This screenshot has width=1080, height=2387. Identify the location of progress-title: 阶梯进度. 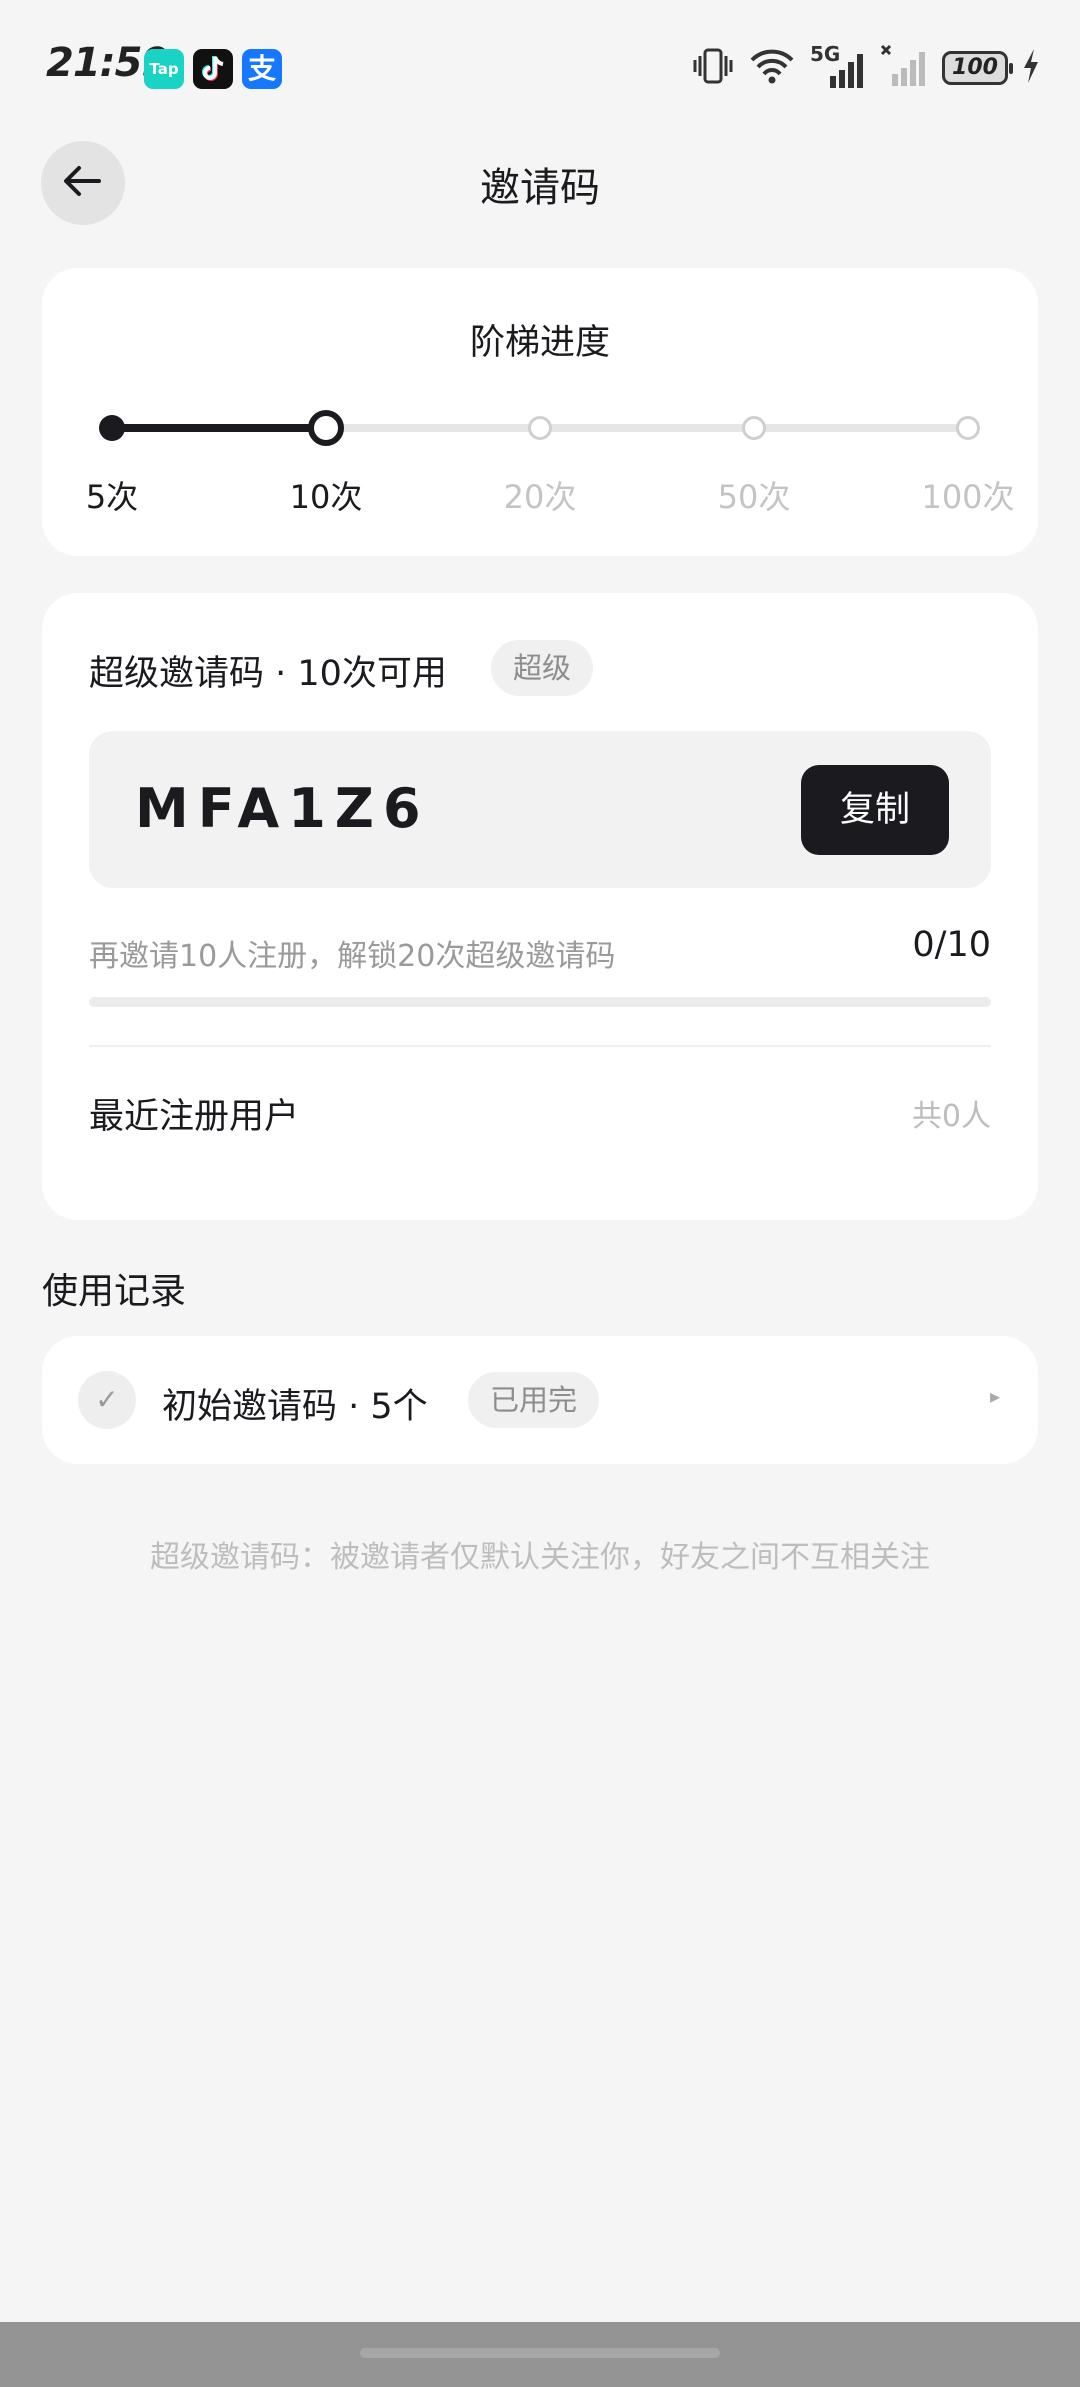
(539, 343).